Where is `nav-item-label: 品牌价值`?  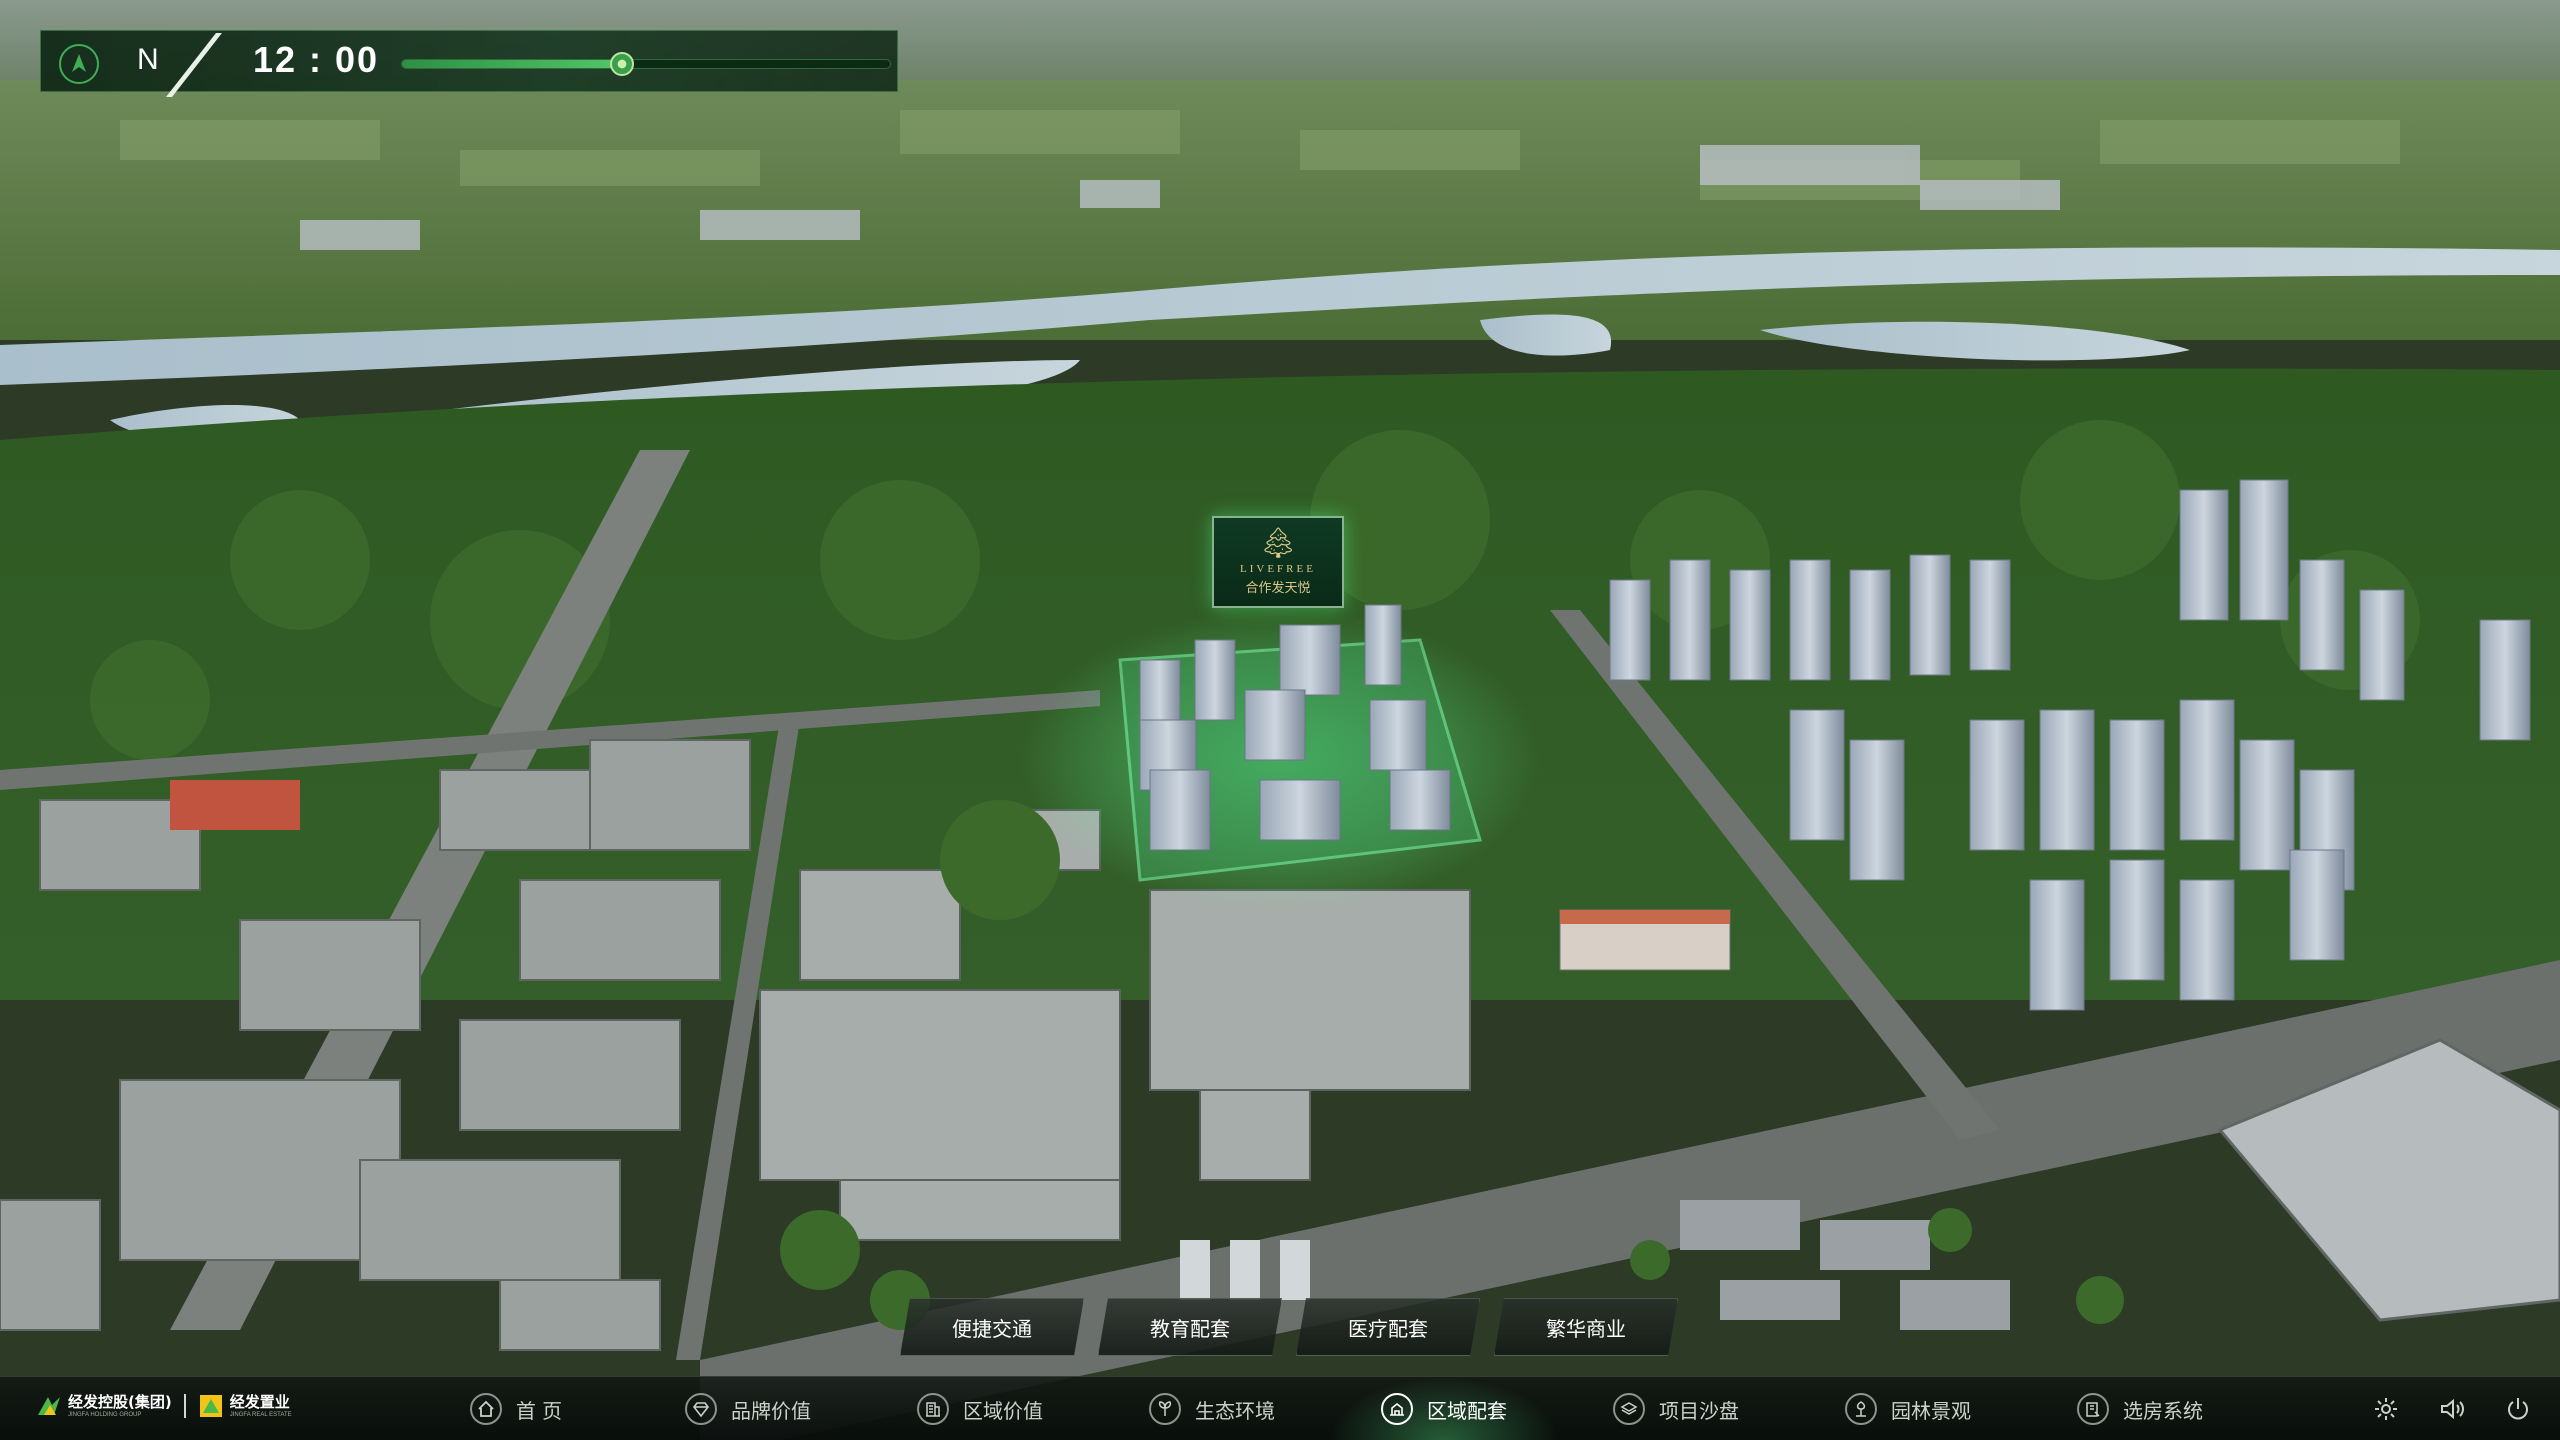 nav-item-label: 品牌价值 is located at coordinates (771, 1410).